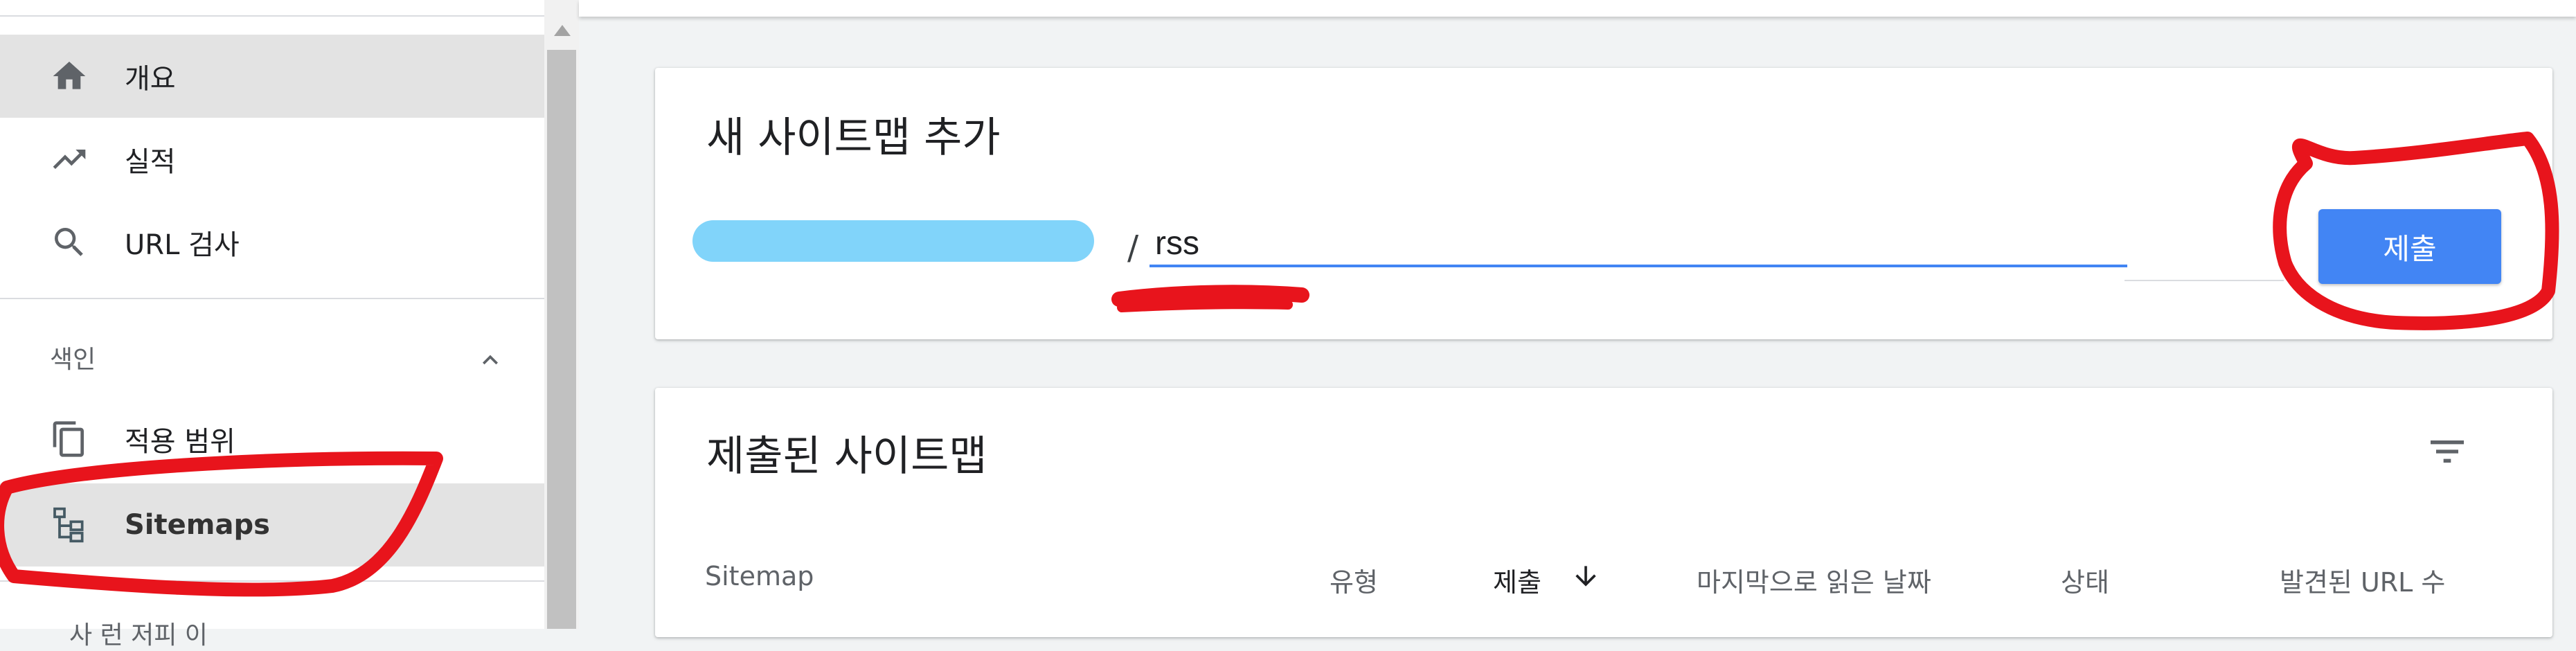 This screenshot has width=2576, height=651. What do you see at coordinates (272, 525) in the screenshot?
I see `sidebar-item-sitemaps: Sitemaps` at bounding box center [272, 525].